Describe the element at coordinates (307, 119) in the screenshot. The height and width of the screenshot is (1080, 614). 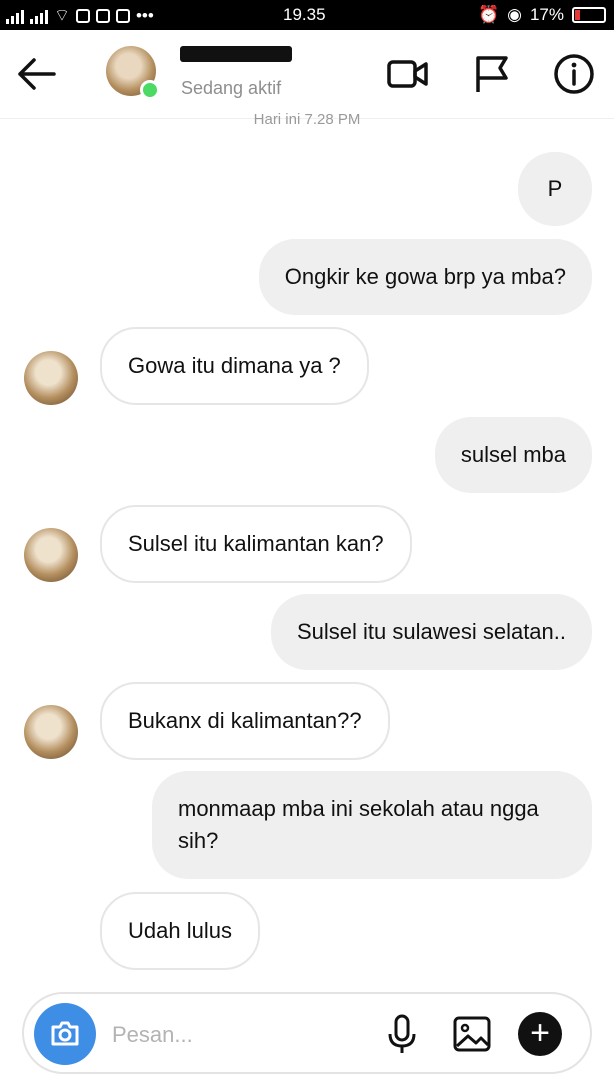
I see `message-timestamp: Hari ini 7.28 PM` at that location.